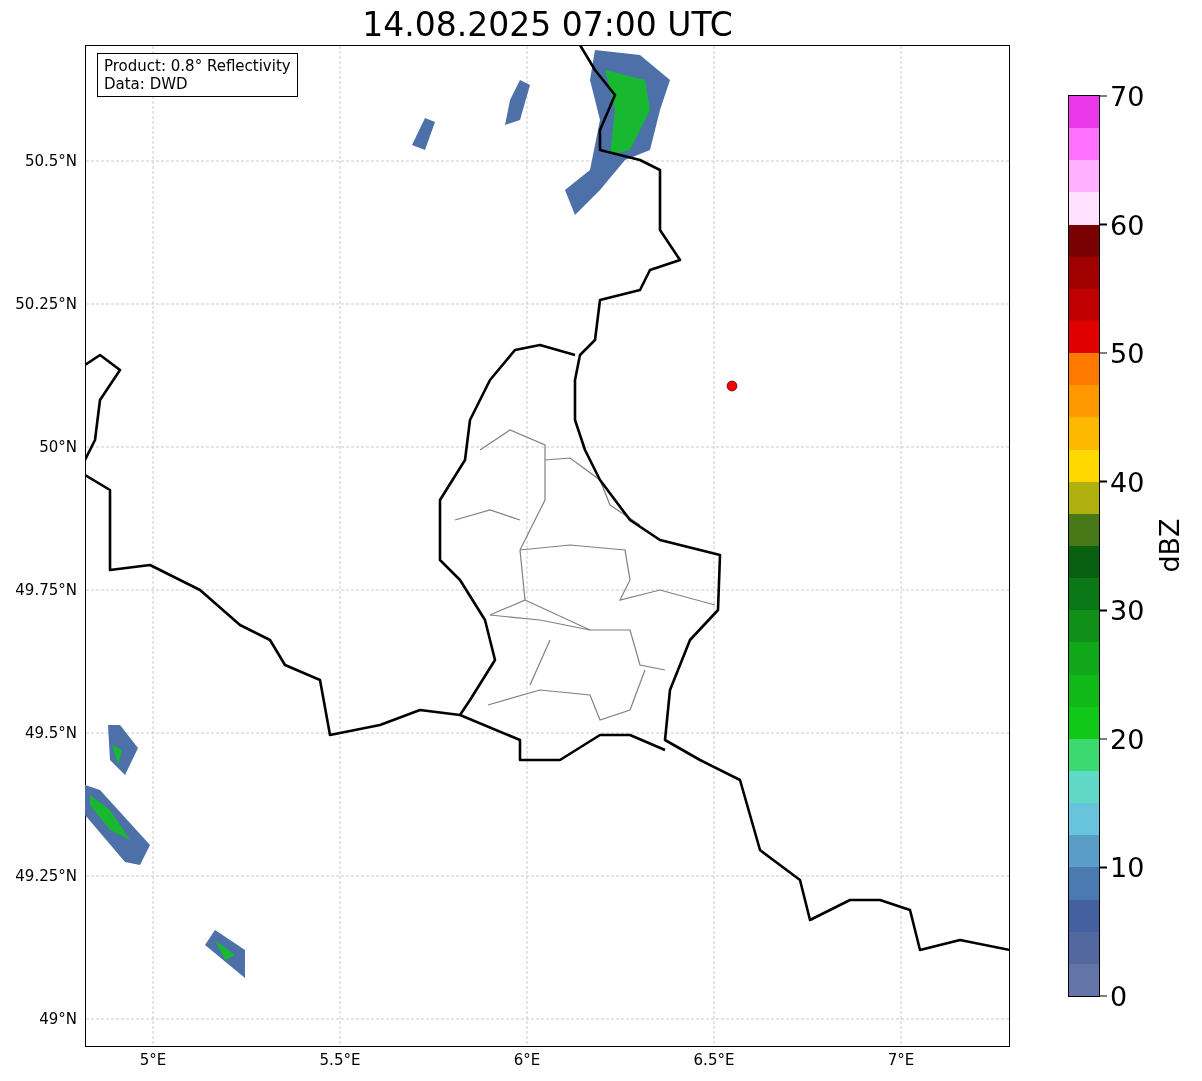 The height and width of the screenshot is (1081, 1202). What do you see at coordinates (46, 590) in the screenshot?
I see `latitude-label: 49.75°N` at bounding box center [46, 590].